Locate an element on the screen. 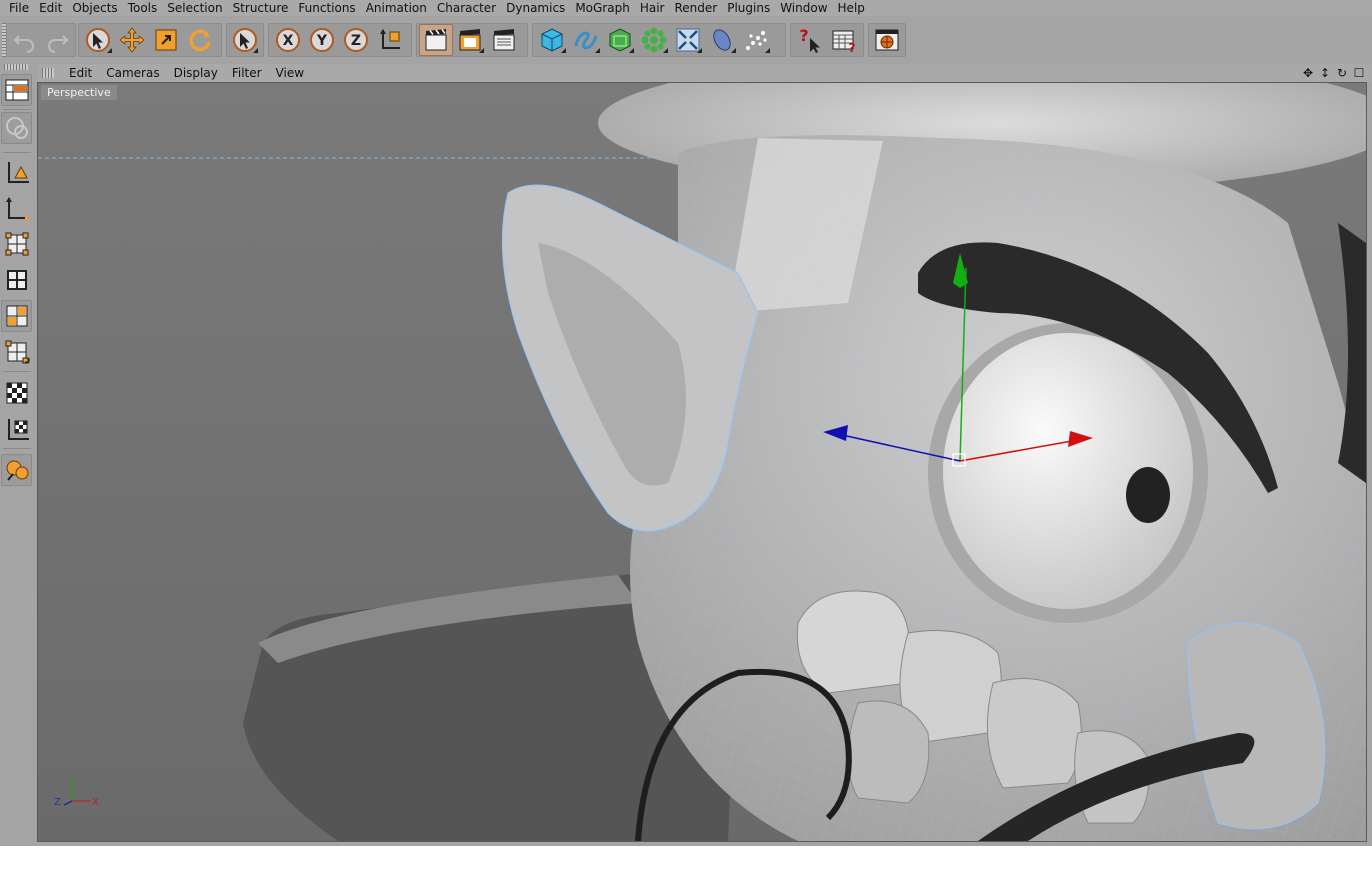  polygons-mode-button is located at coordinates (16, 316).